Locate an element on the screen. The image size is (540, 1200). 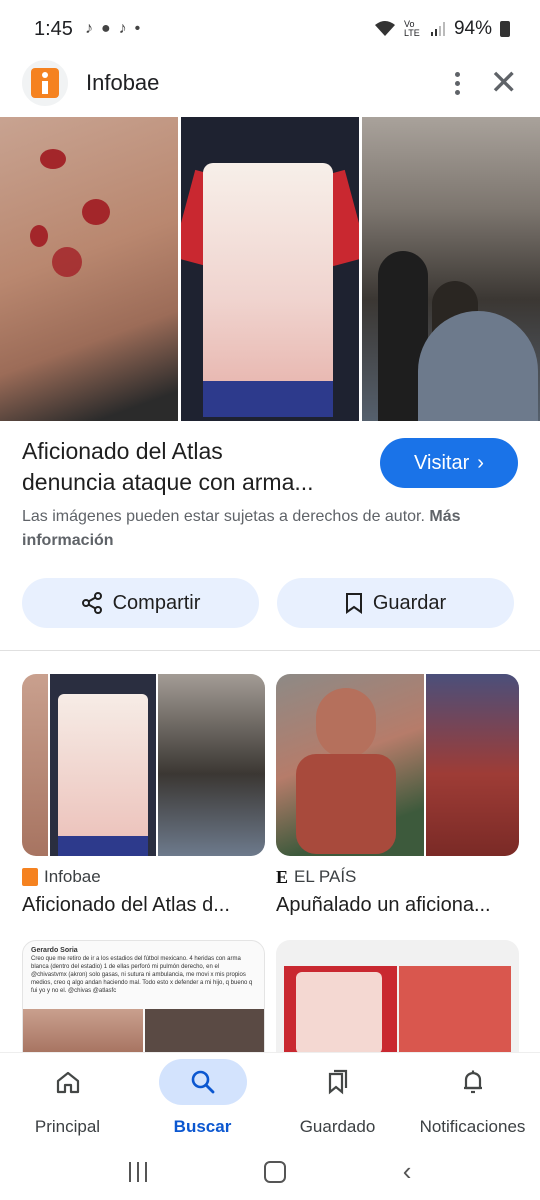
save-button: Guardar is located at coordinates (395, 603).